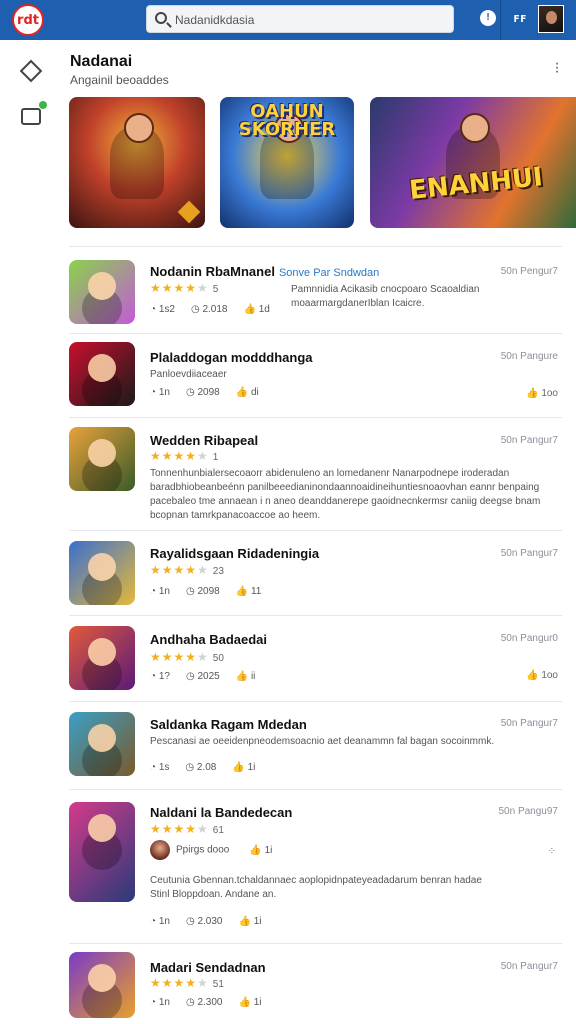 The image size is (576, 1024). I want to click on app-name: Madari Sendadnan, so click(208, 967).